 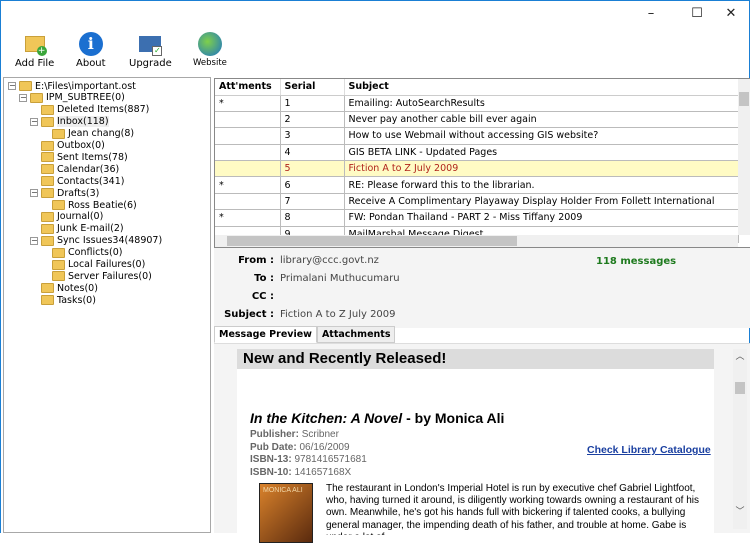 I want to click on tree-item: Conflicts(0), so click(x=87, y=253).